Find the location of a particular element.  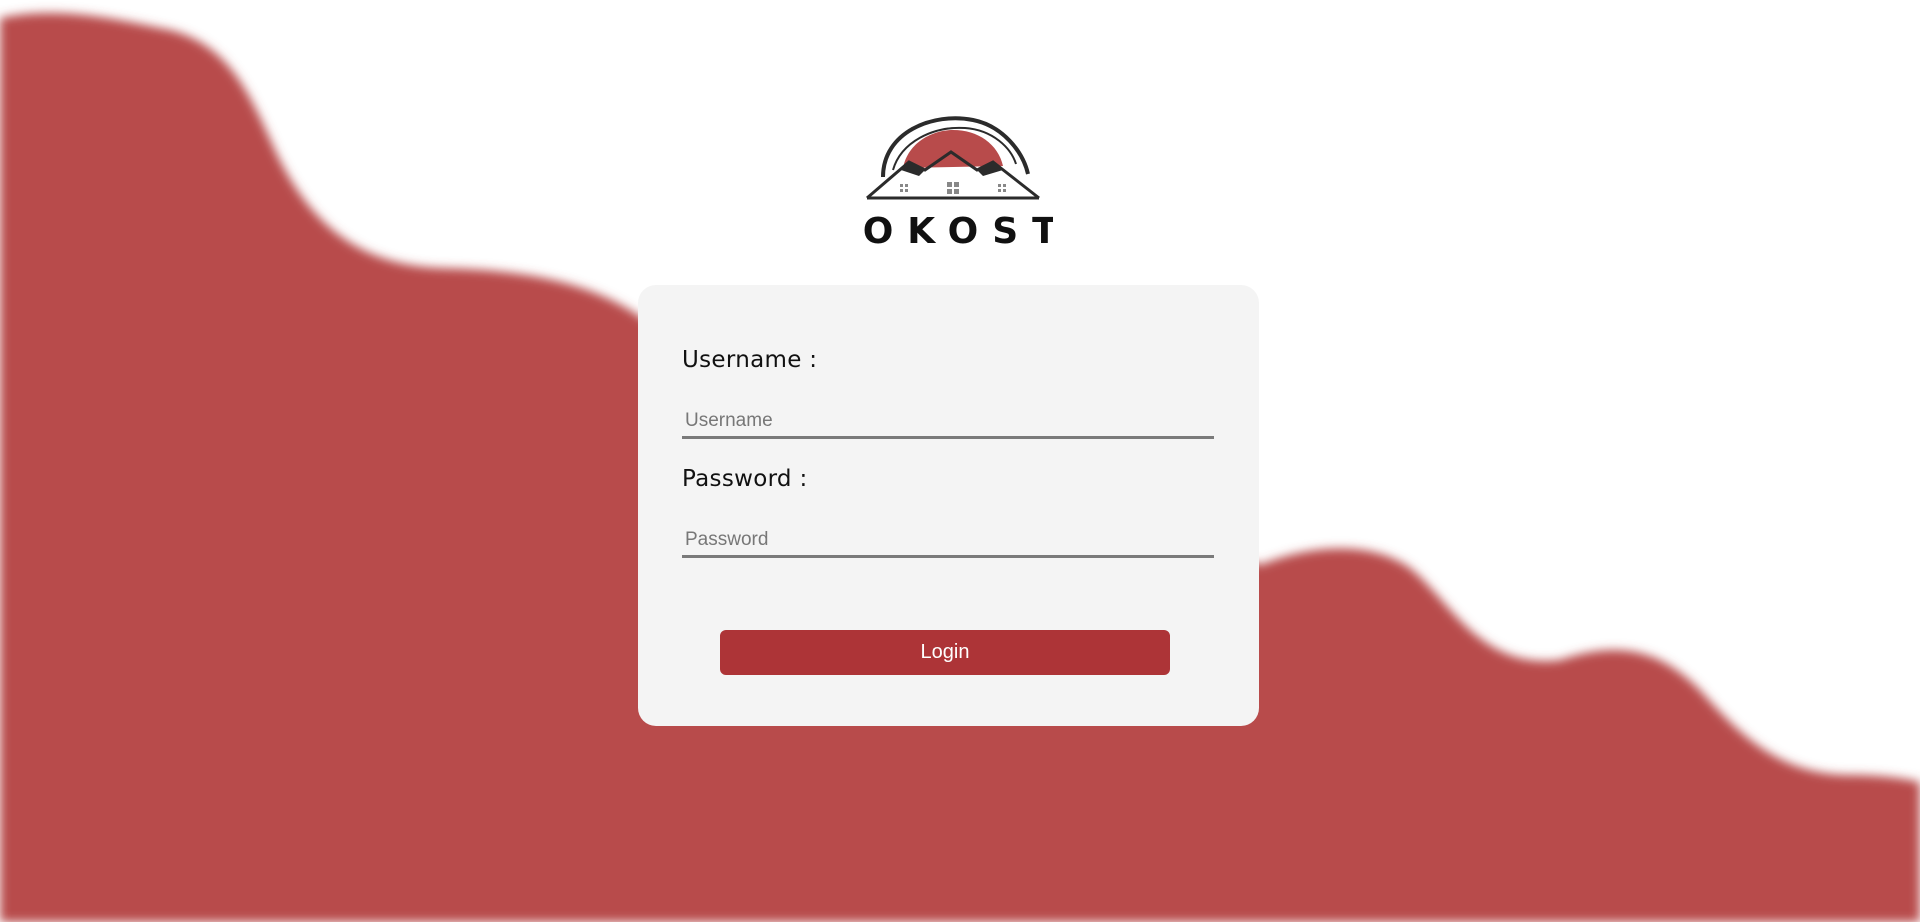

username-label: Username : is located at coordinates (750, 360).